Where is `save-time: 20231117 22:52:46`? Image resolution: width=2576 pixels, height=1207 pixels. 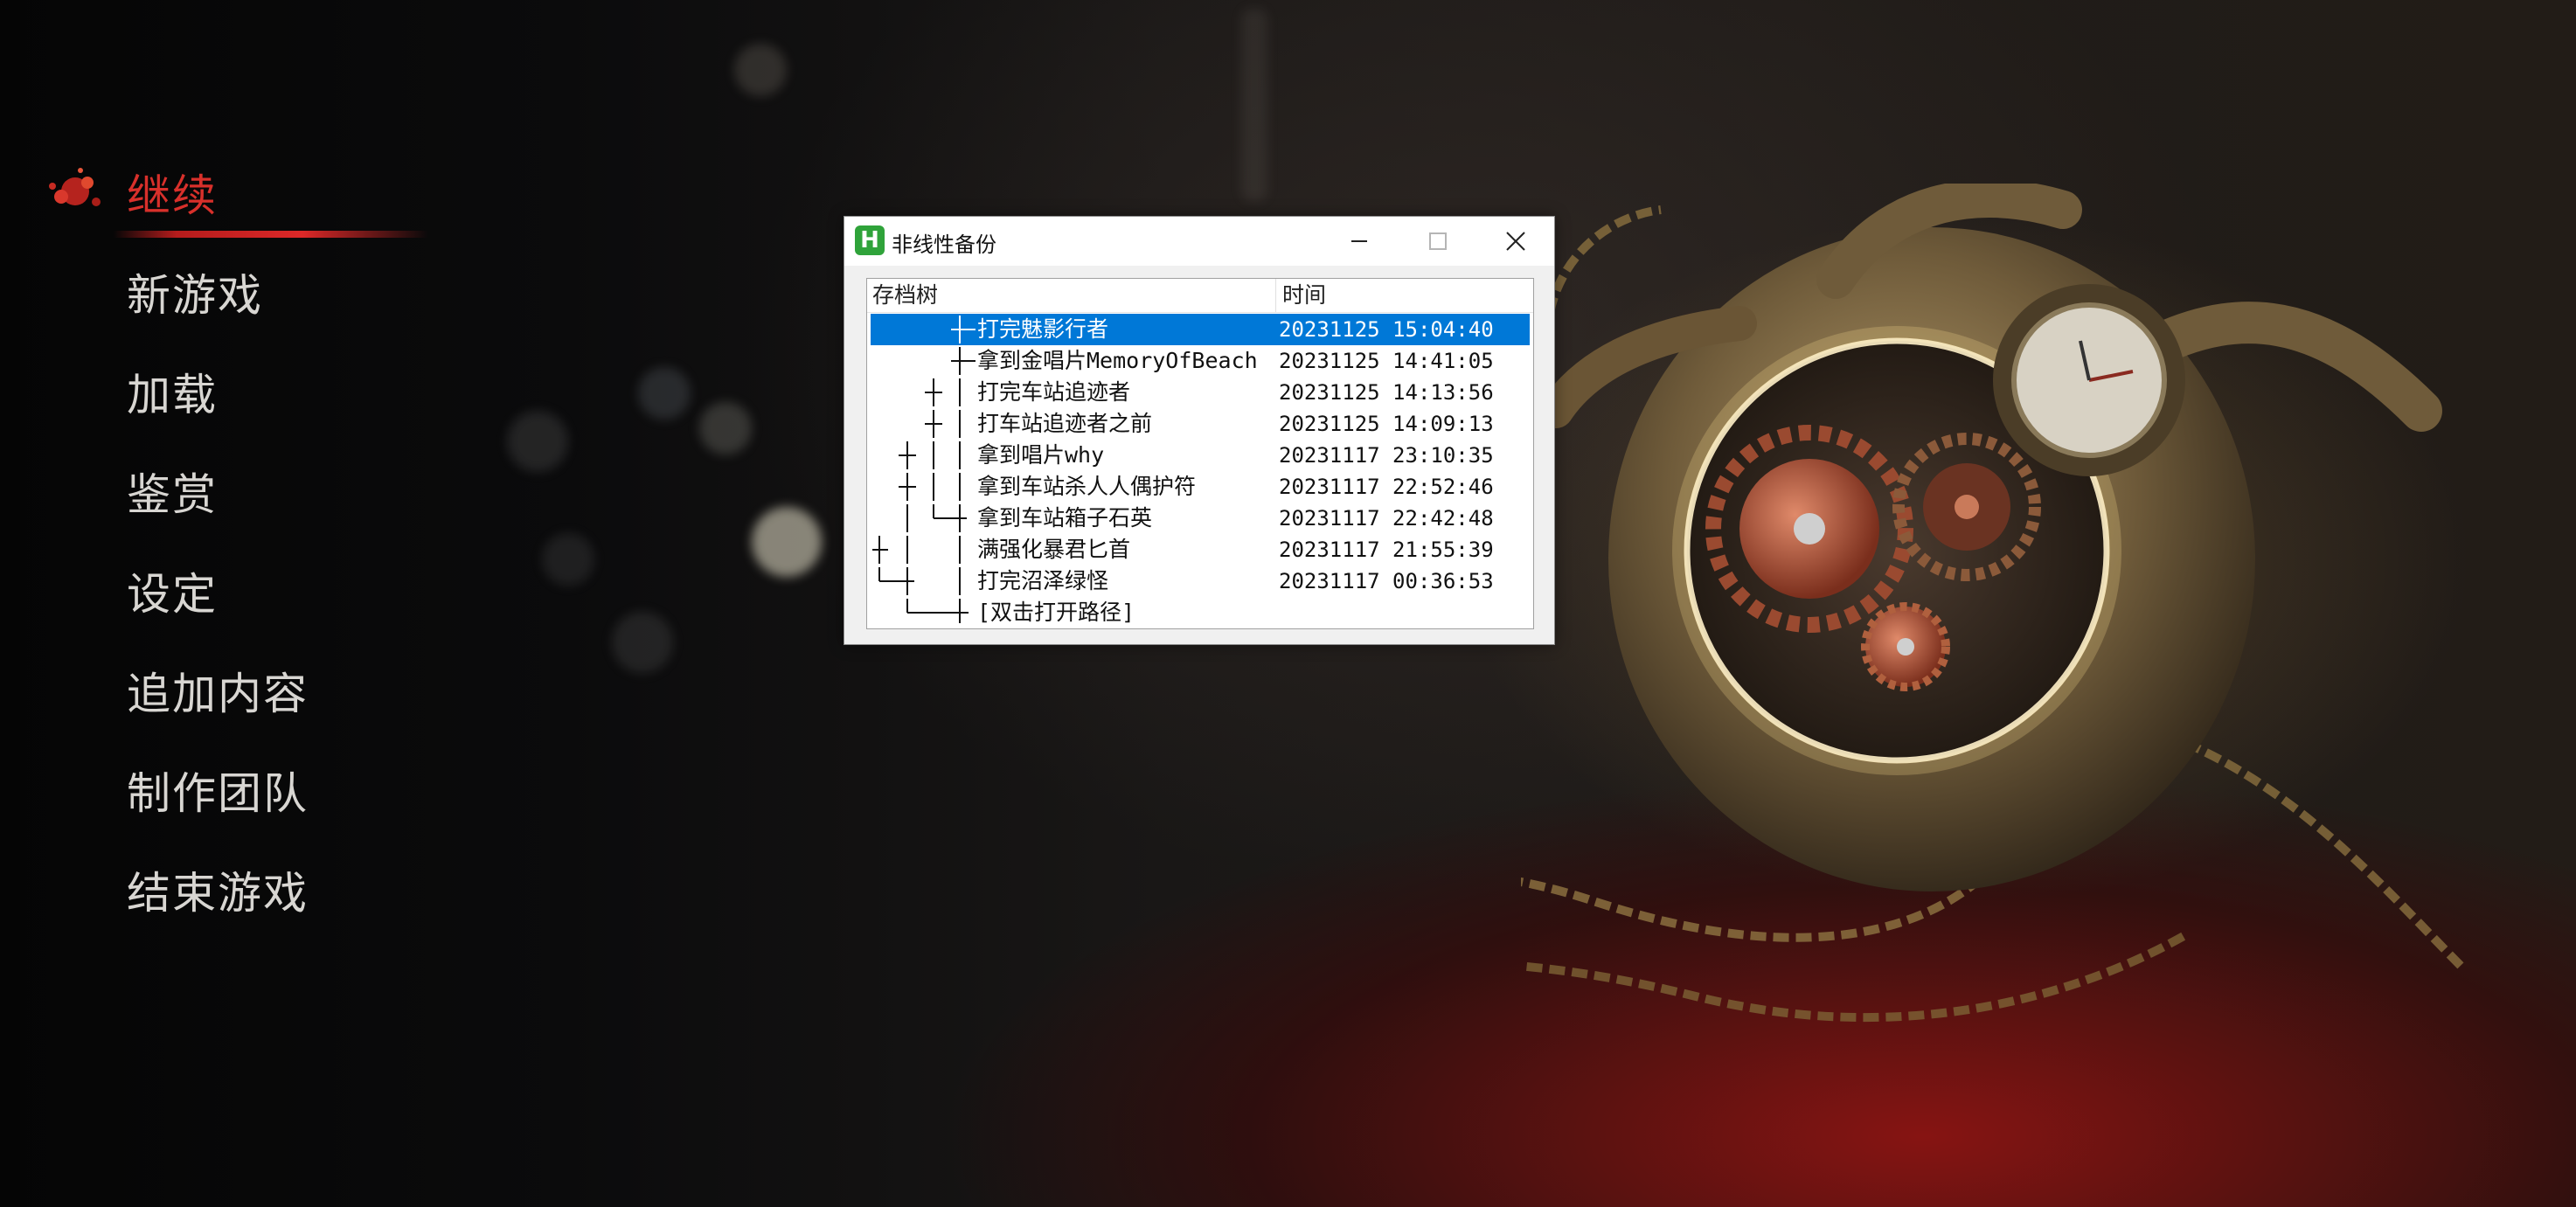 save-time: 20231117 22:52:46 is located at coordinates (1386, 487).